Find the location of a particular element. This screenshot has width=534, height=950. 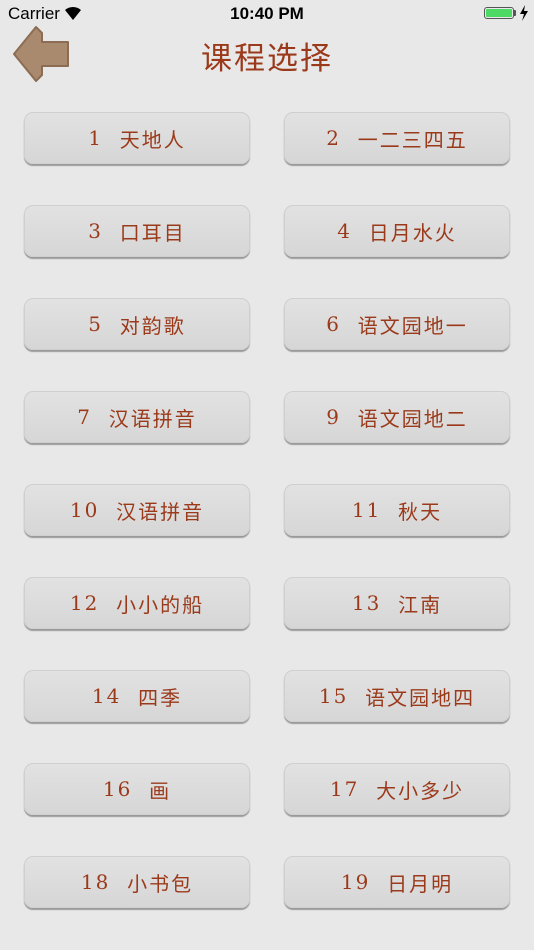

lesson-number: 17 is located at coordinates (344, 789).